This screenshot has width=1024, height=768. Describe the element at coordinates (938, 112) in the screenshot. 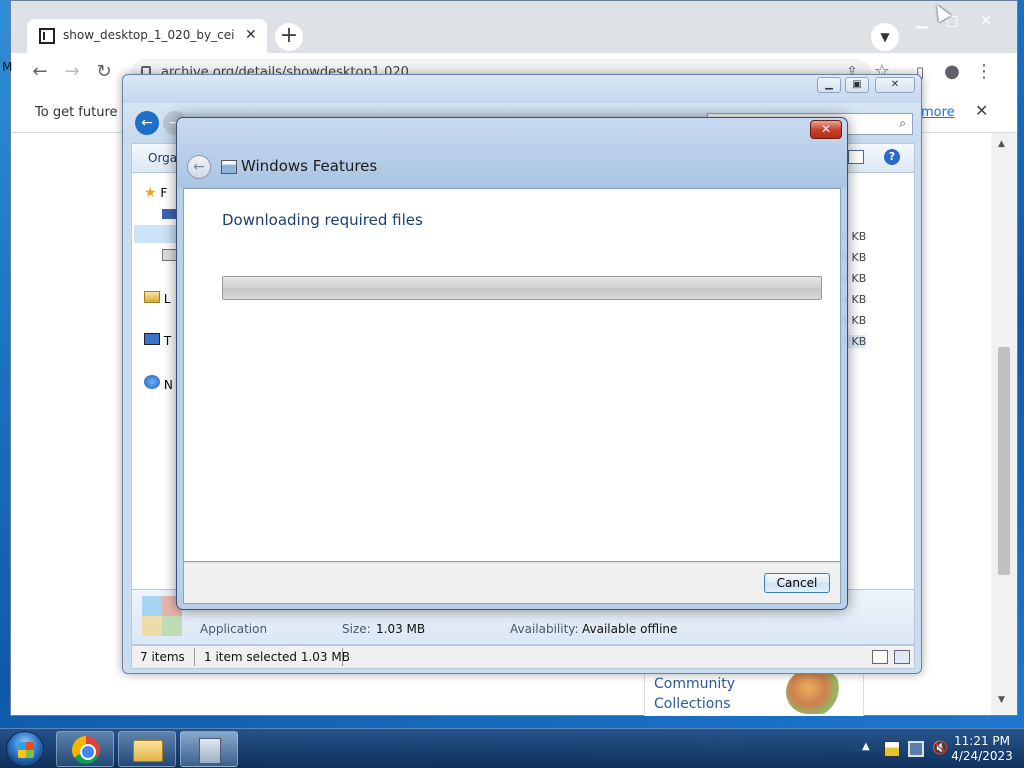

I see `learn-more-link: more` at that location.